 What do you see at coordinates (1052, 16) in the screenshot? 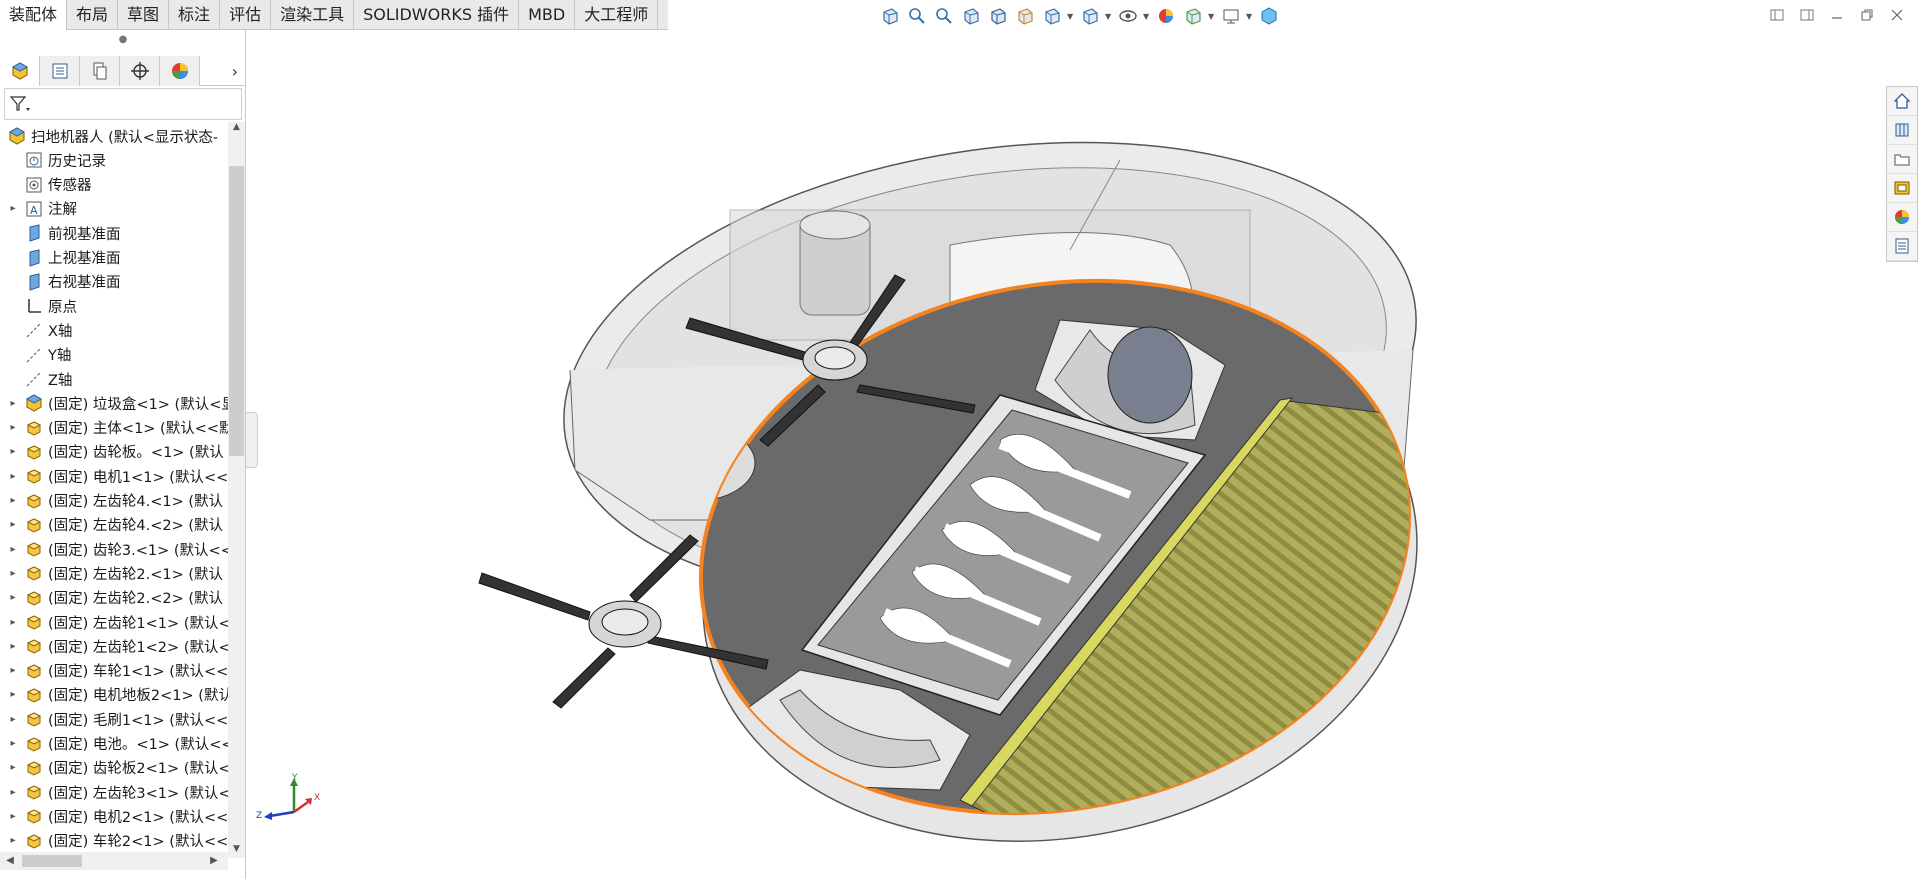
I see `view-orientation-icon` at bounding box center [1052, 16].